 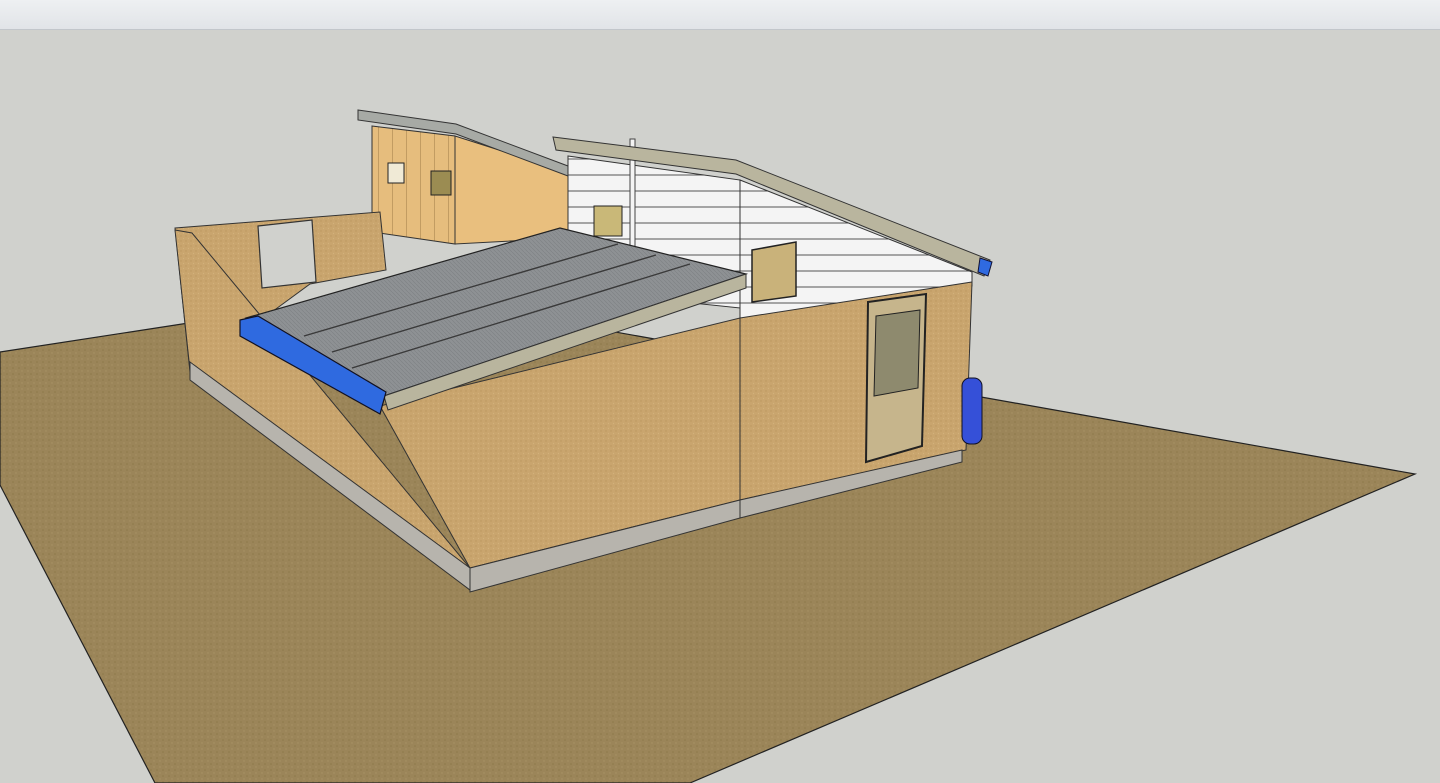 What do you see at coordinates (774, 272) in the screenshot?
I see `siding-side-window` at bounding box center [774, 272].